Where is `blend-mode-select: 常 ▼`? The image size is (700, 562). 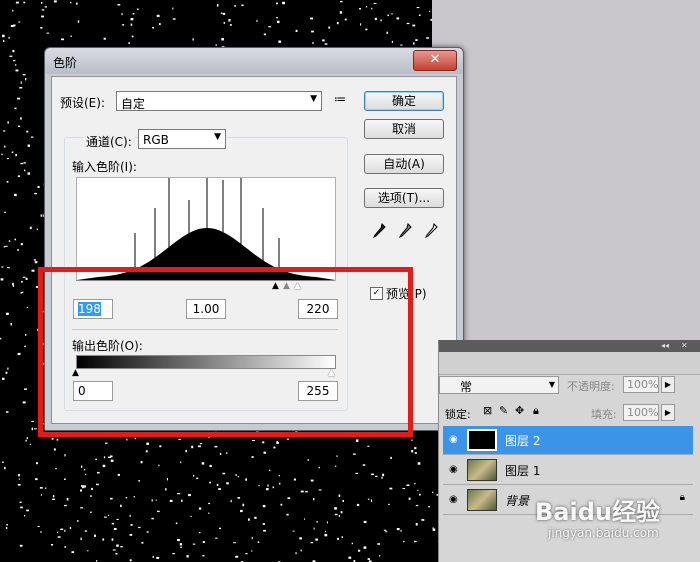
blend-mode-select: 常 ▼ is located at coordinates (499, 385).